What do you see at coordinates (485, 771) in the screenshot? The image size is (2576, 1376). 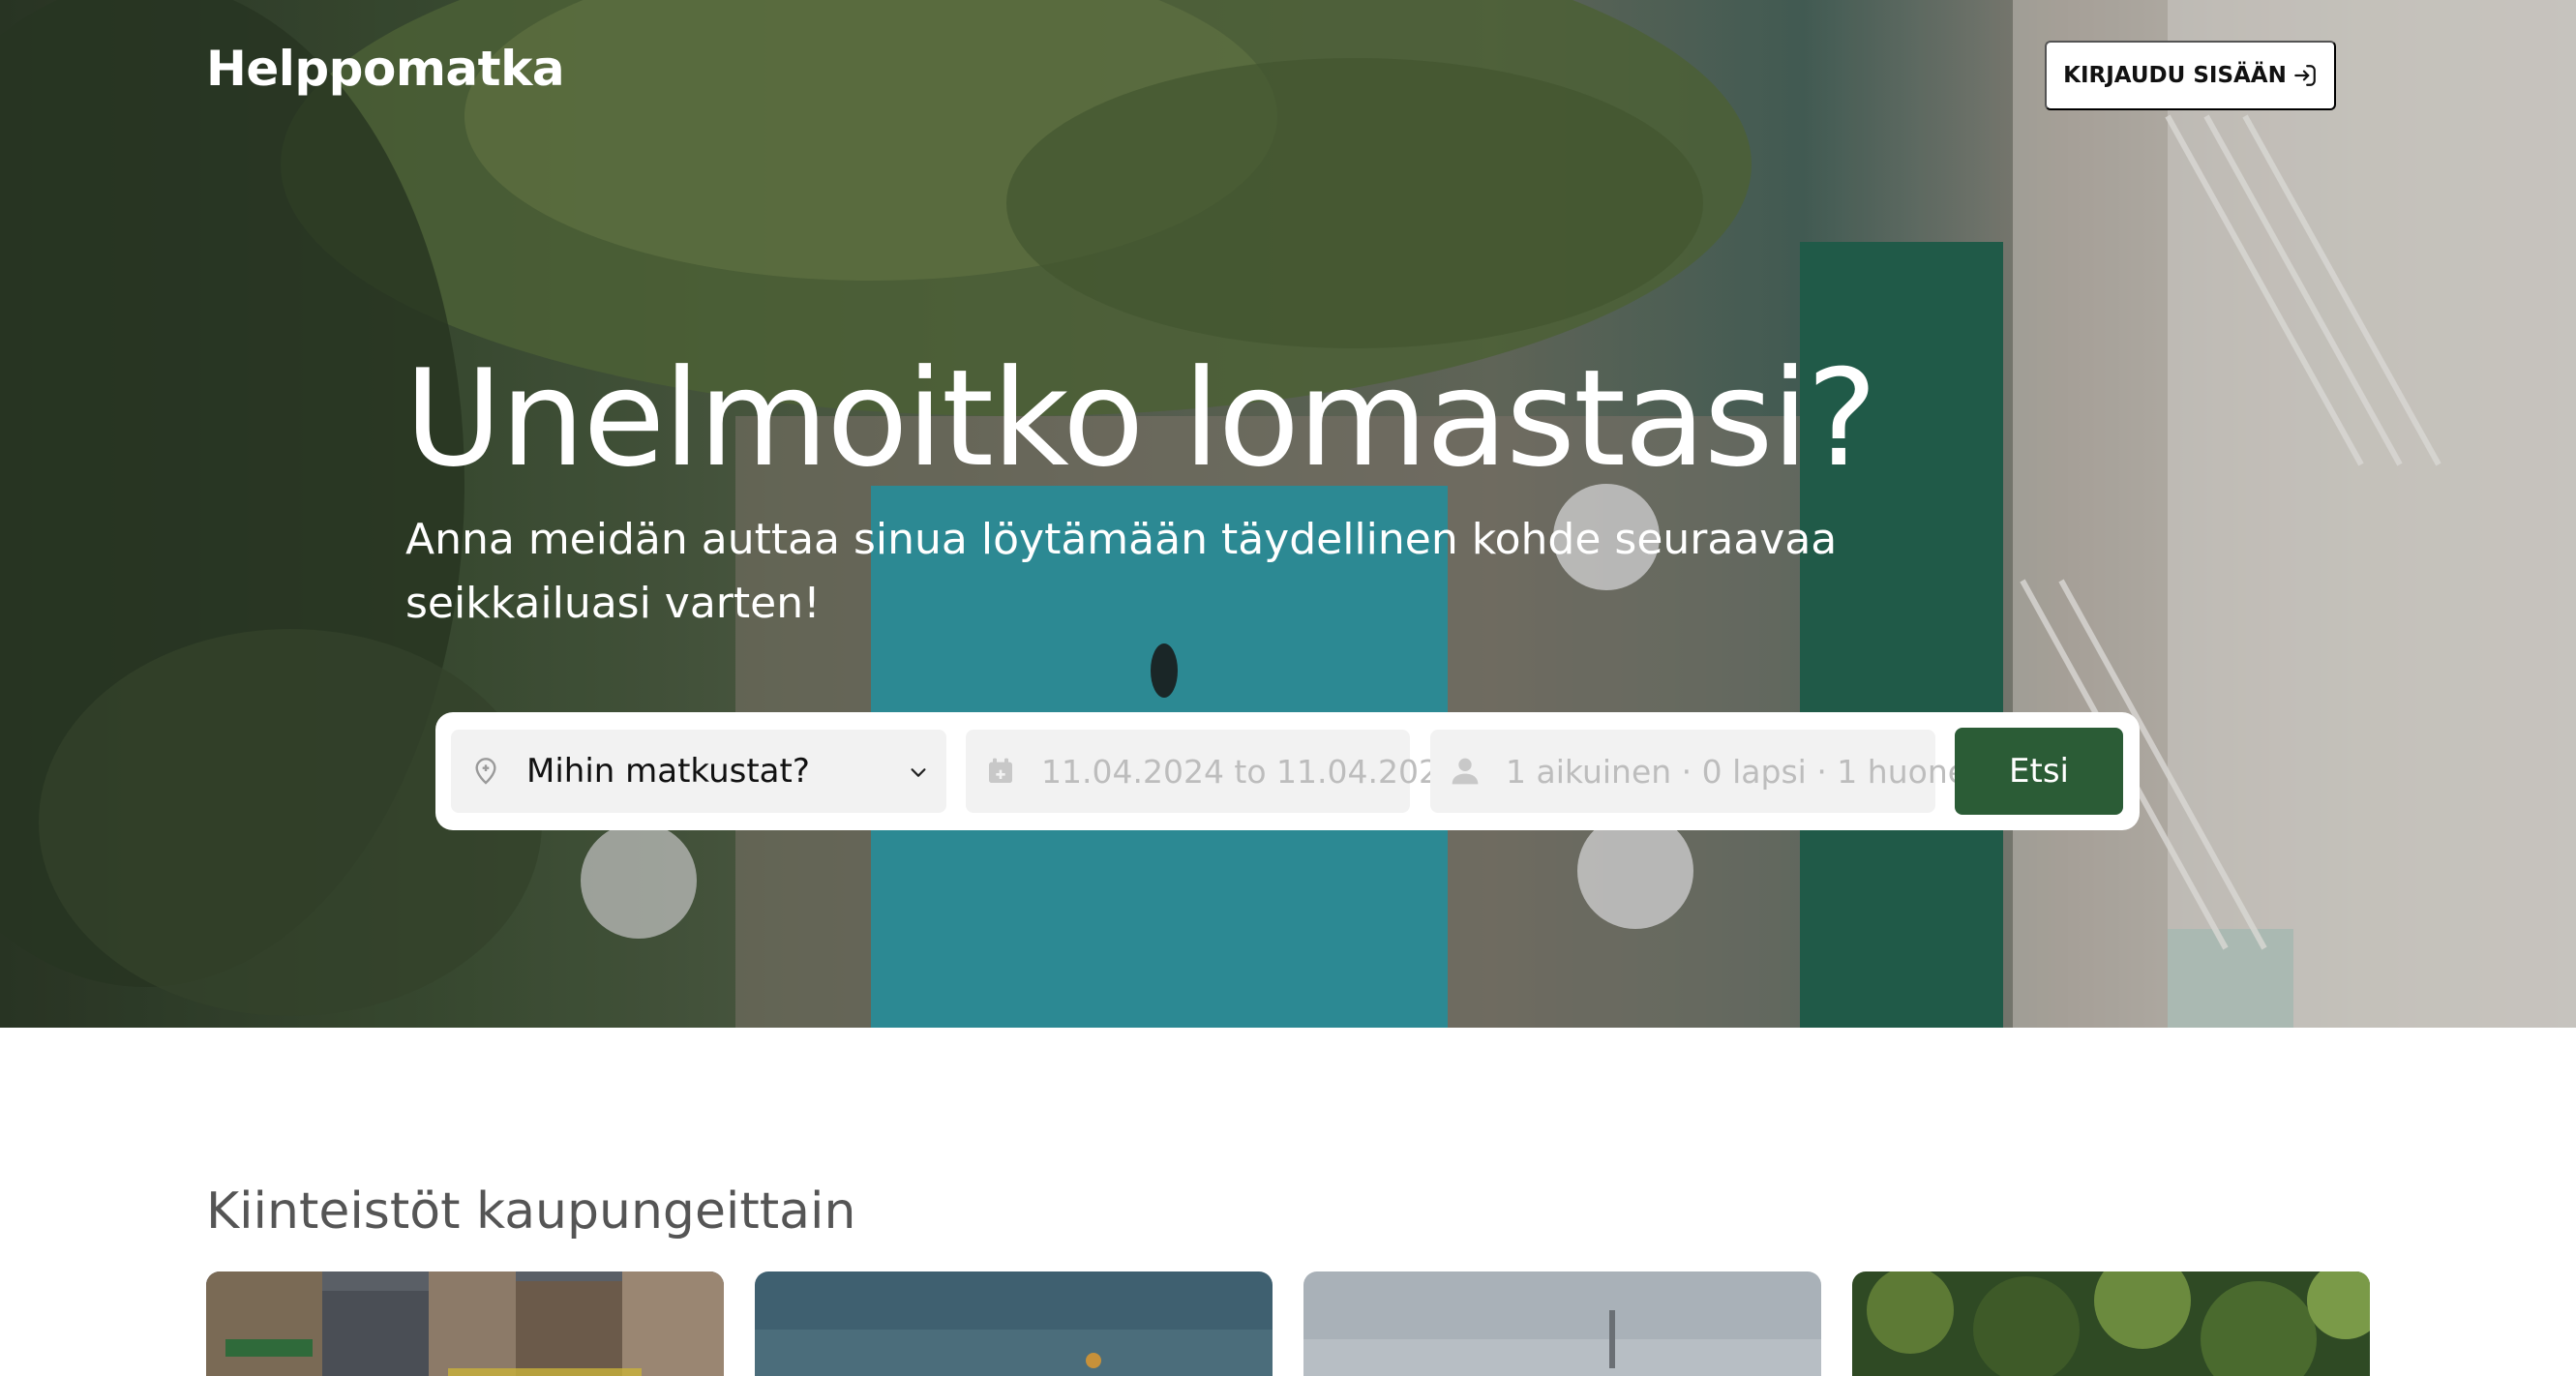 I see `map-pin-icon` at bounding box center [485, 771].